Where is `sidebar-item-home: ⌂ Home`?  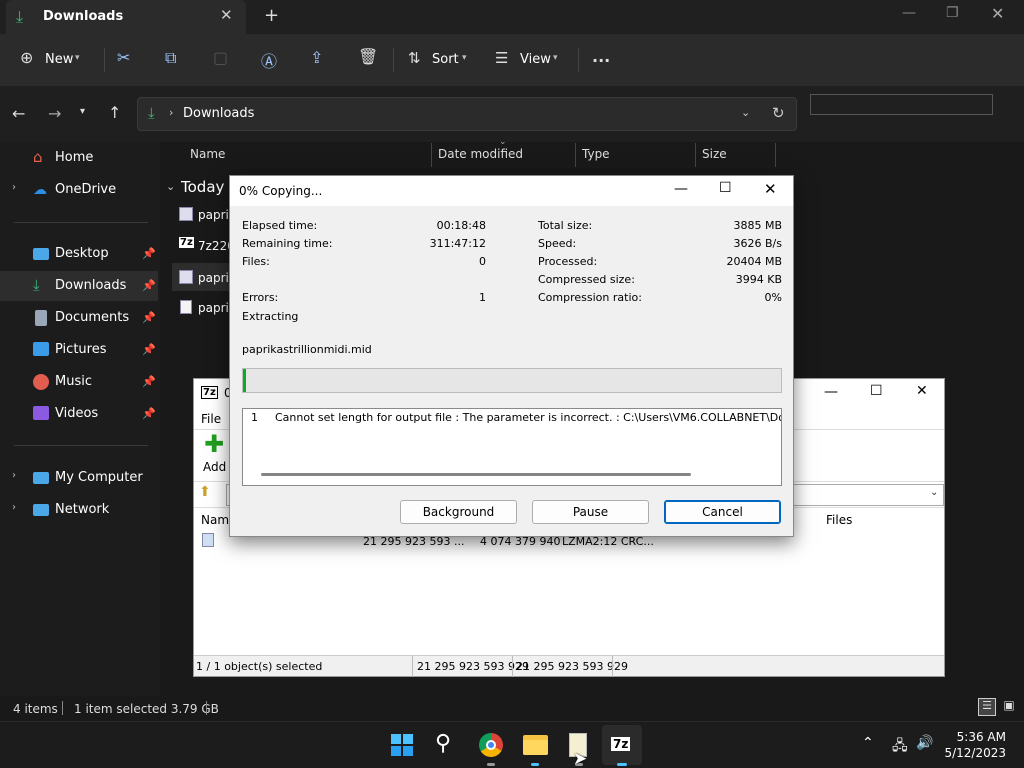
sidebar-item-home: ⌂ Home is located at coordinates (79, 158).